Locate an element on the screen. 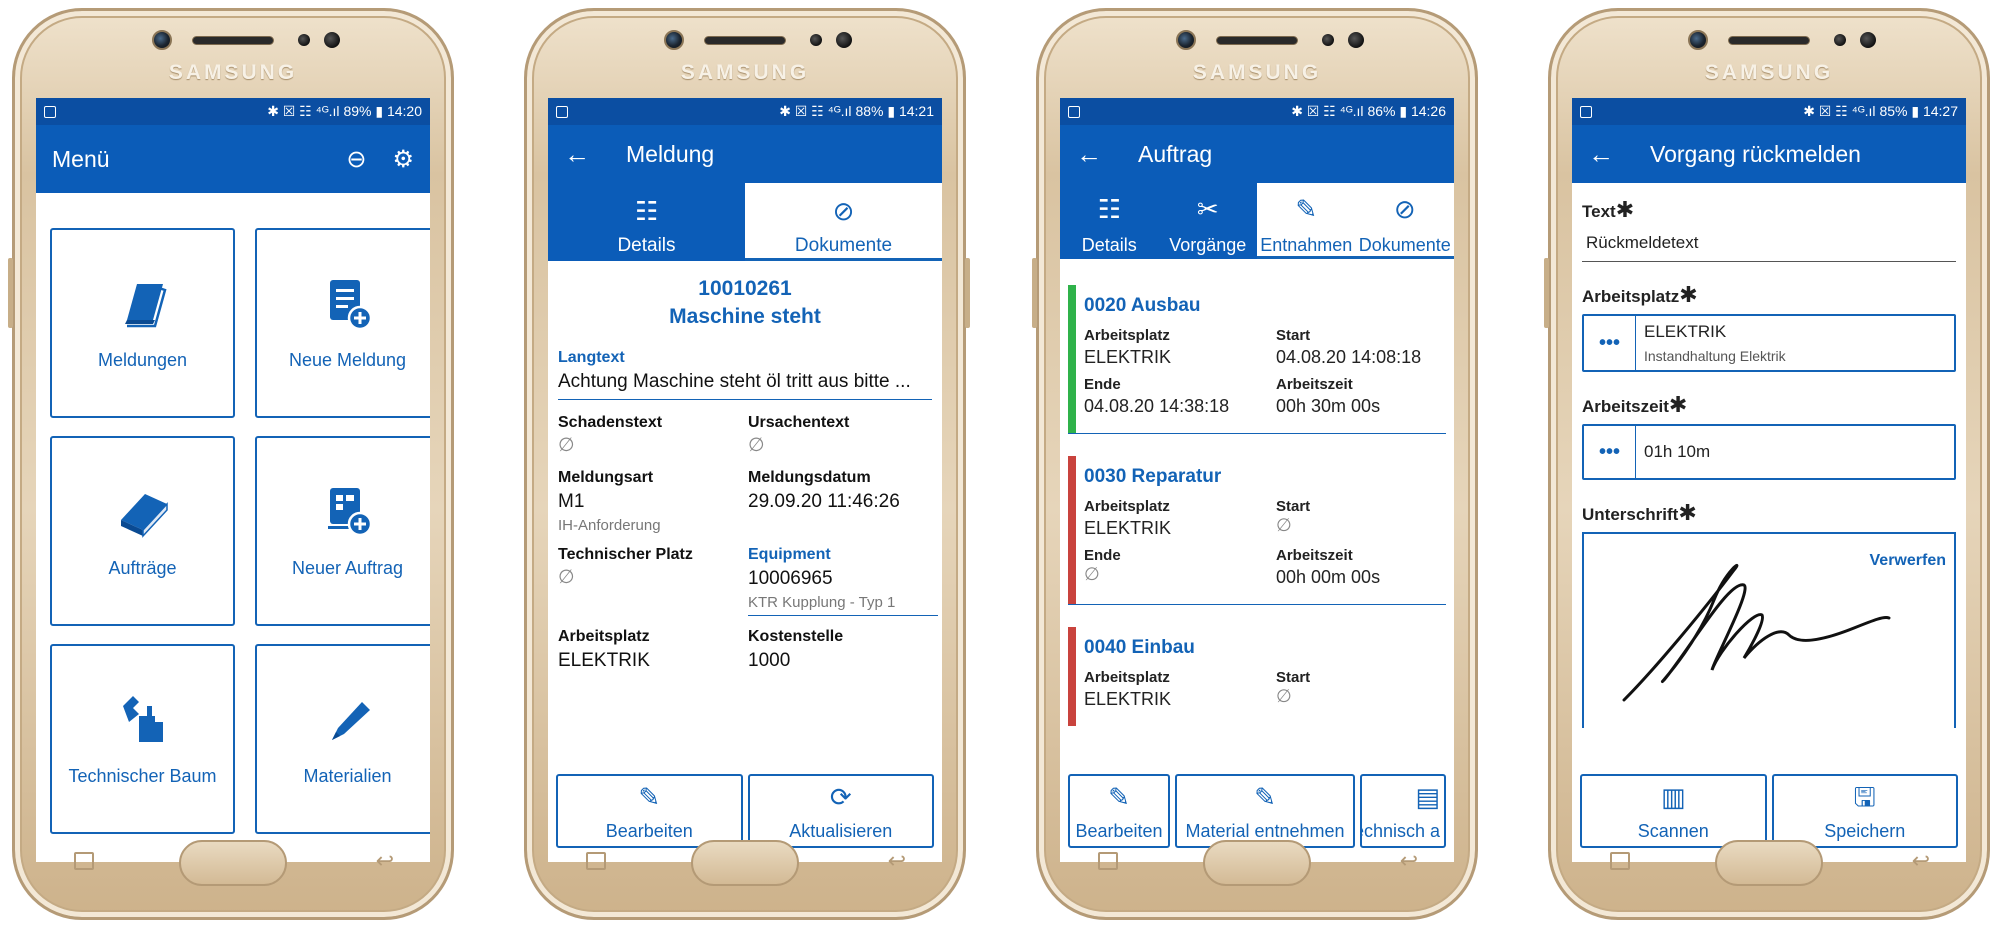 The width and height of the screenshot is (1990, 927). paperclip-icon: ⊘ is located at coordinates (1404, 209).